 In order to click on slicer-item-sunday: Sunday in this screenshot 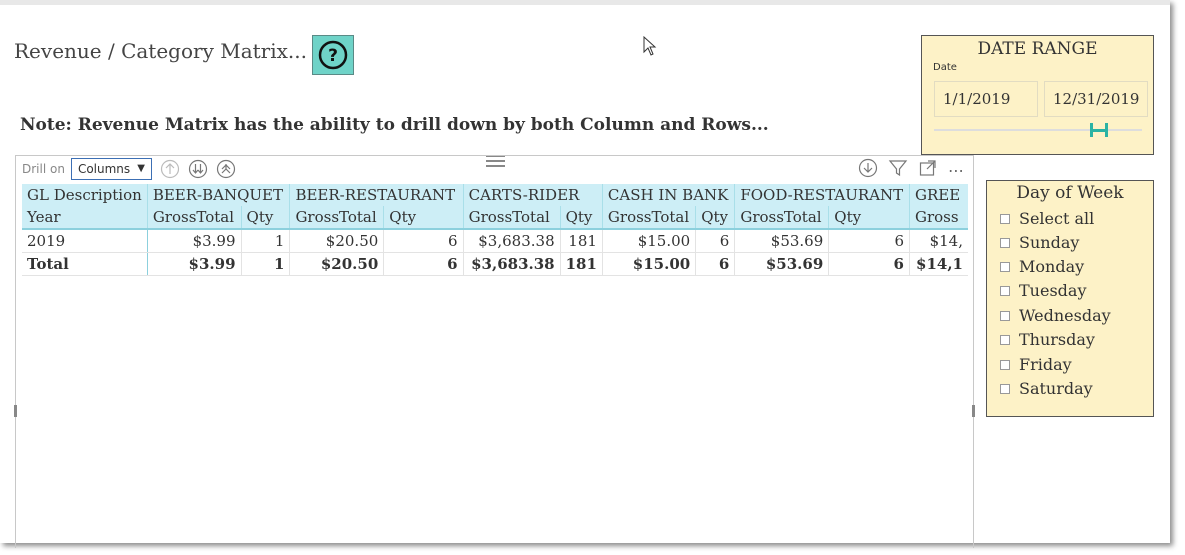, I will do `click(1039, 242)`.